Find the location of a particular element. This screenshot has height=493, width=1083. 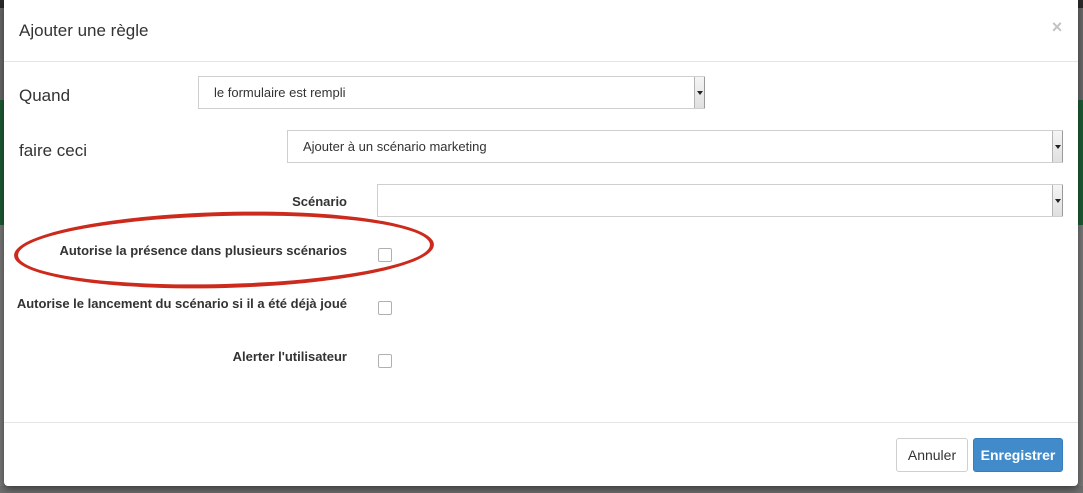

action-select-value: Ajouter à un scénario marketing is located at coordinates (395, 146).